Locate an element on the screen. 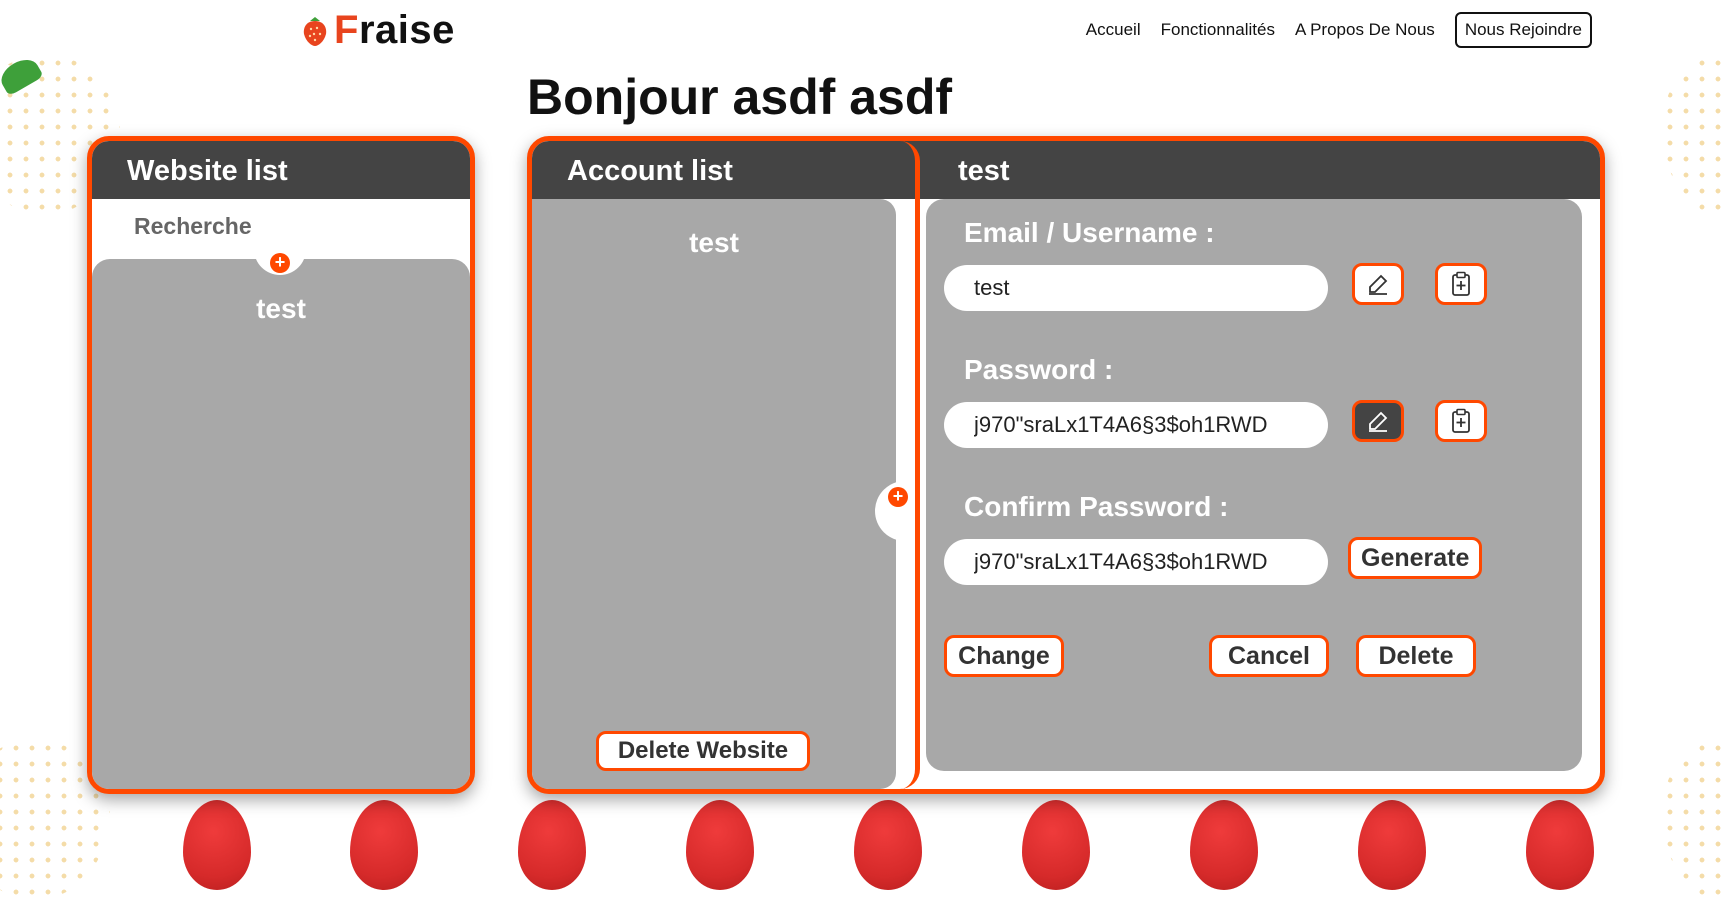 The width and height of the screenshot is (1730, 900). confirm-password-label: Confirm Password : is located at coordinates (1096, 506).